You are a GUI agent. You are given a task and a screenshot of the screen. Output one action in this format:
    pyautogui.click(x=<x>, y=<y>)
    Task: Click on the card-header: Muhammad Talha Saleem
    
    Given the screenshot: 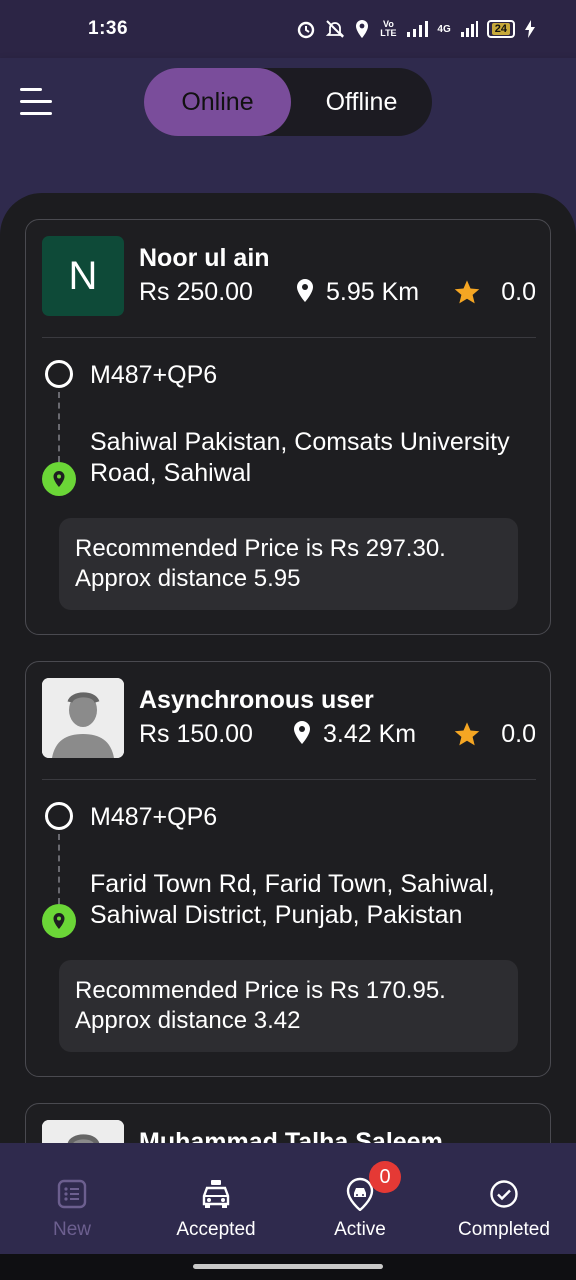 What is the action you would take?
    pyautogui.click(x=289, y=1131)
    